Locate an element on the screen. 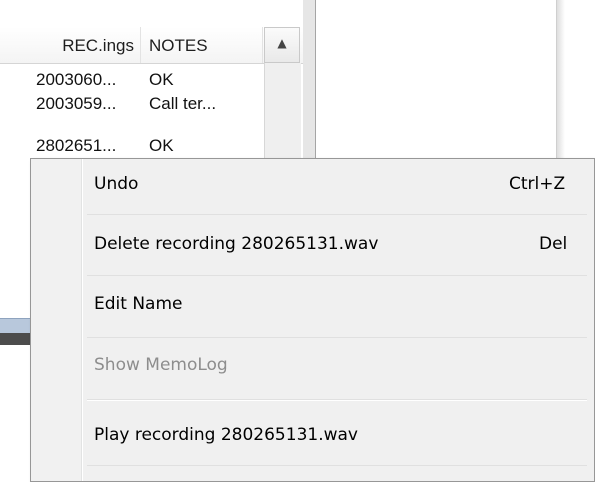 This screenshot has width=595, height=482. splitter-bar is located at coordinates (309, 80).